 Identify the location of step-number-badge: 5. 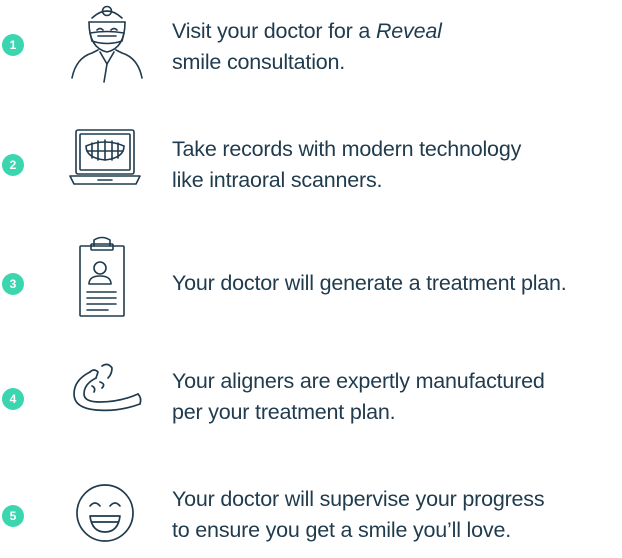
(13, 516).